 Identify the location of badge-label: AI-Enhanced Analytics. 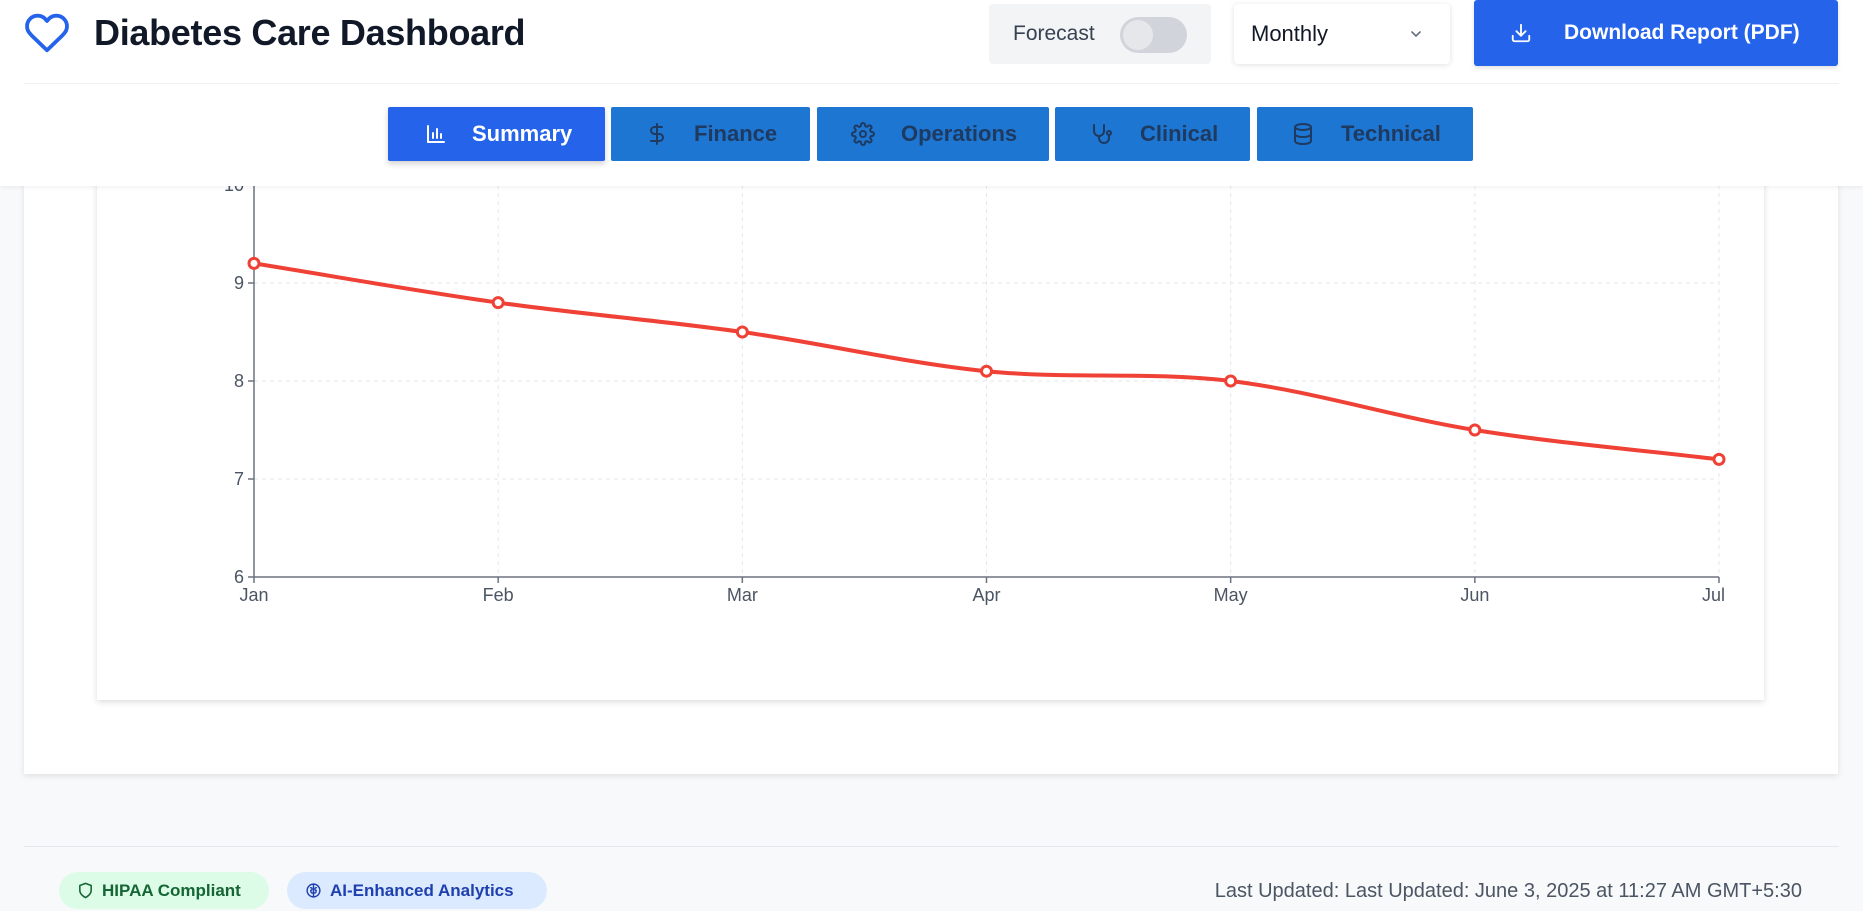
(422, 890).